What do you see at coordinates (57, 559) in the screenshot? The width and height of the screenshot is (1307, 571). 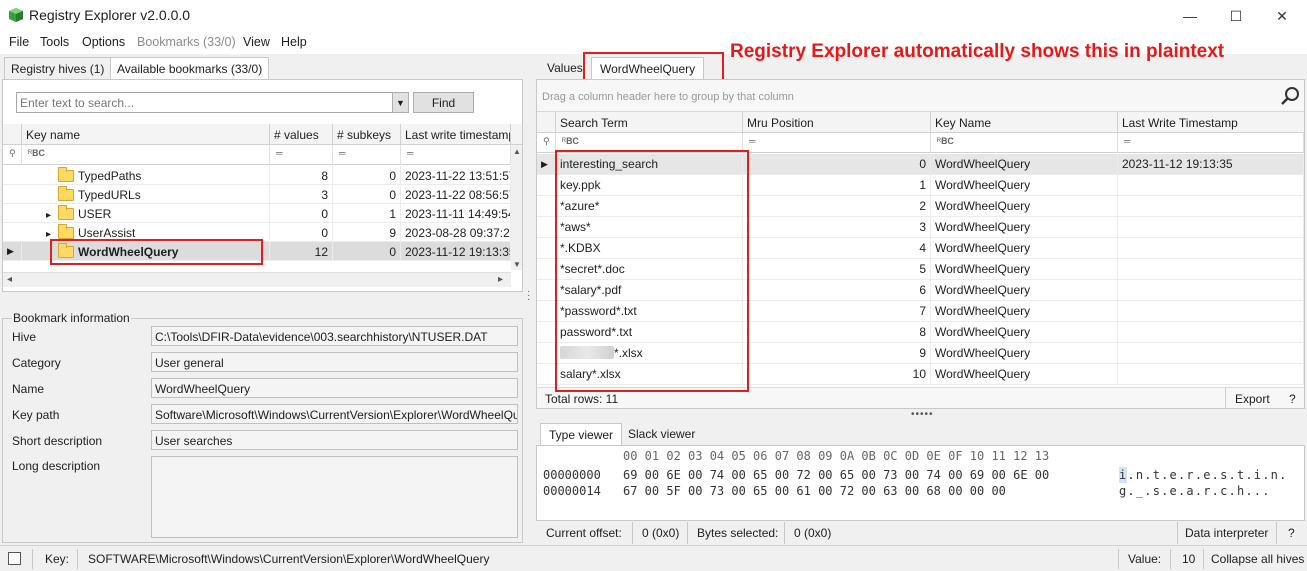 I see `status-key-label: Key:` at bounding box center [57, 559].